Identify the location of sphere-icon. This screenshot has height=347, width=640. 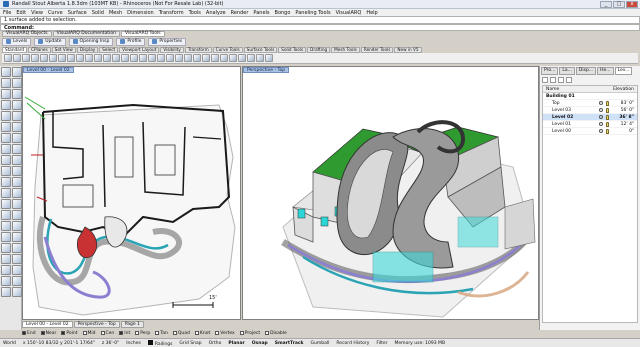
(17, 149).